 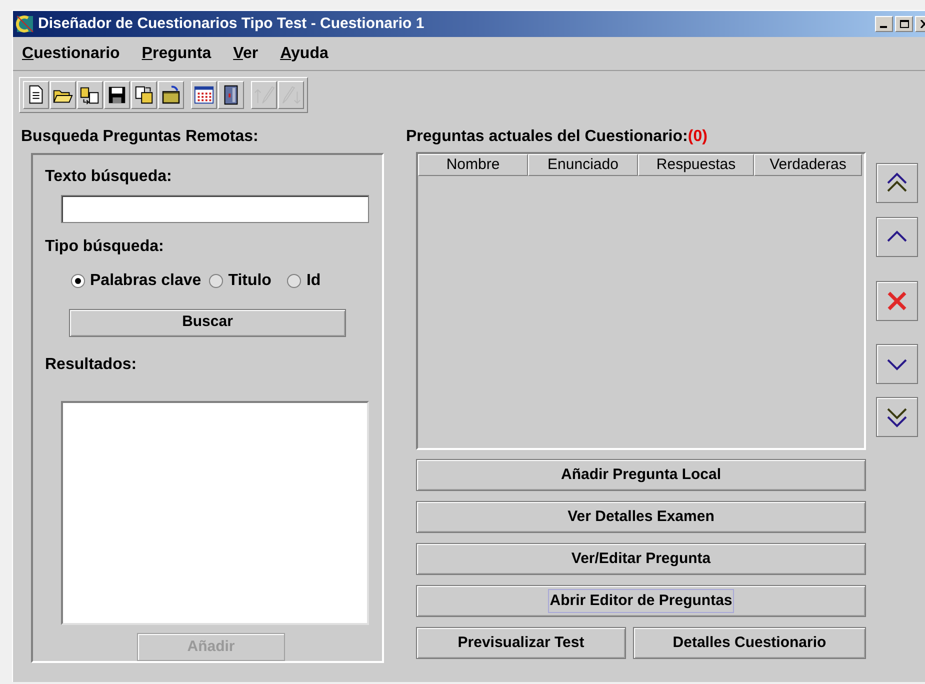 I want to click on app-logo-icon, so click(x=25, y=24).